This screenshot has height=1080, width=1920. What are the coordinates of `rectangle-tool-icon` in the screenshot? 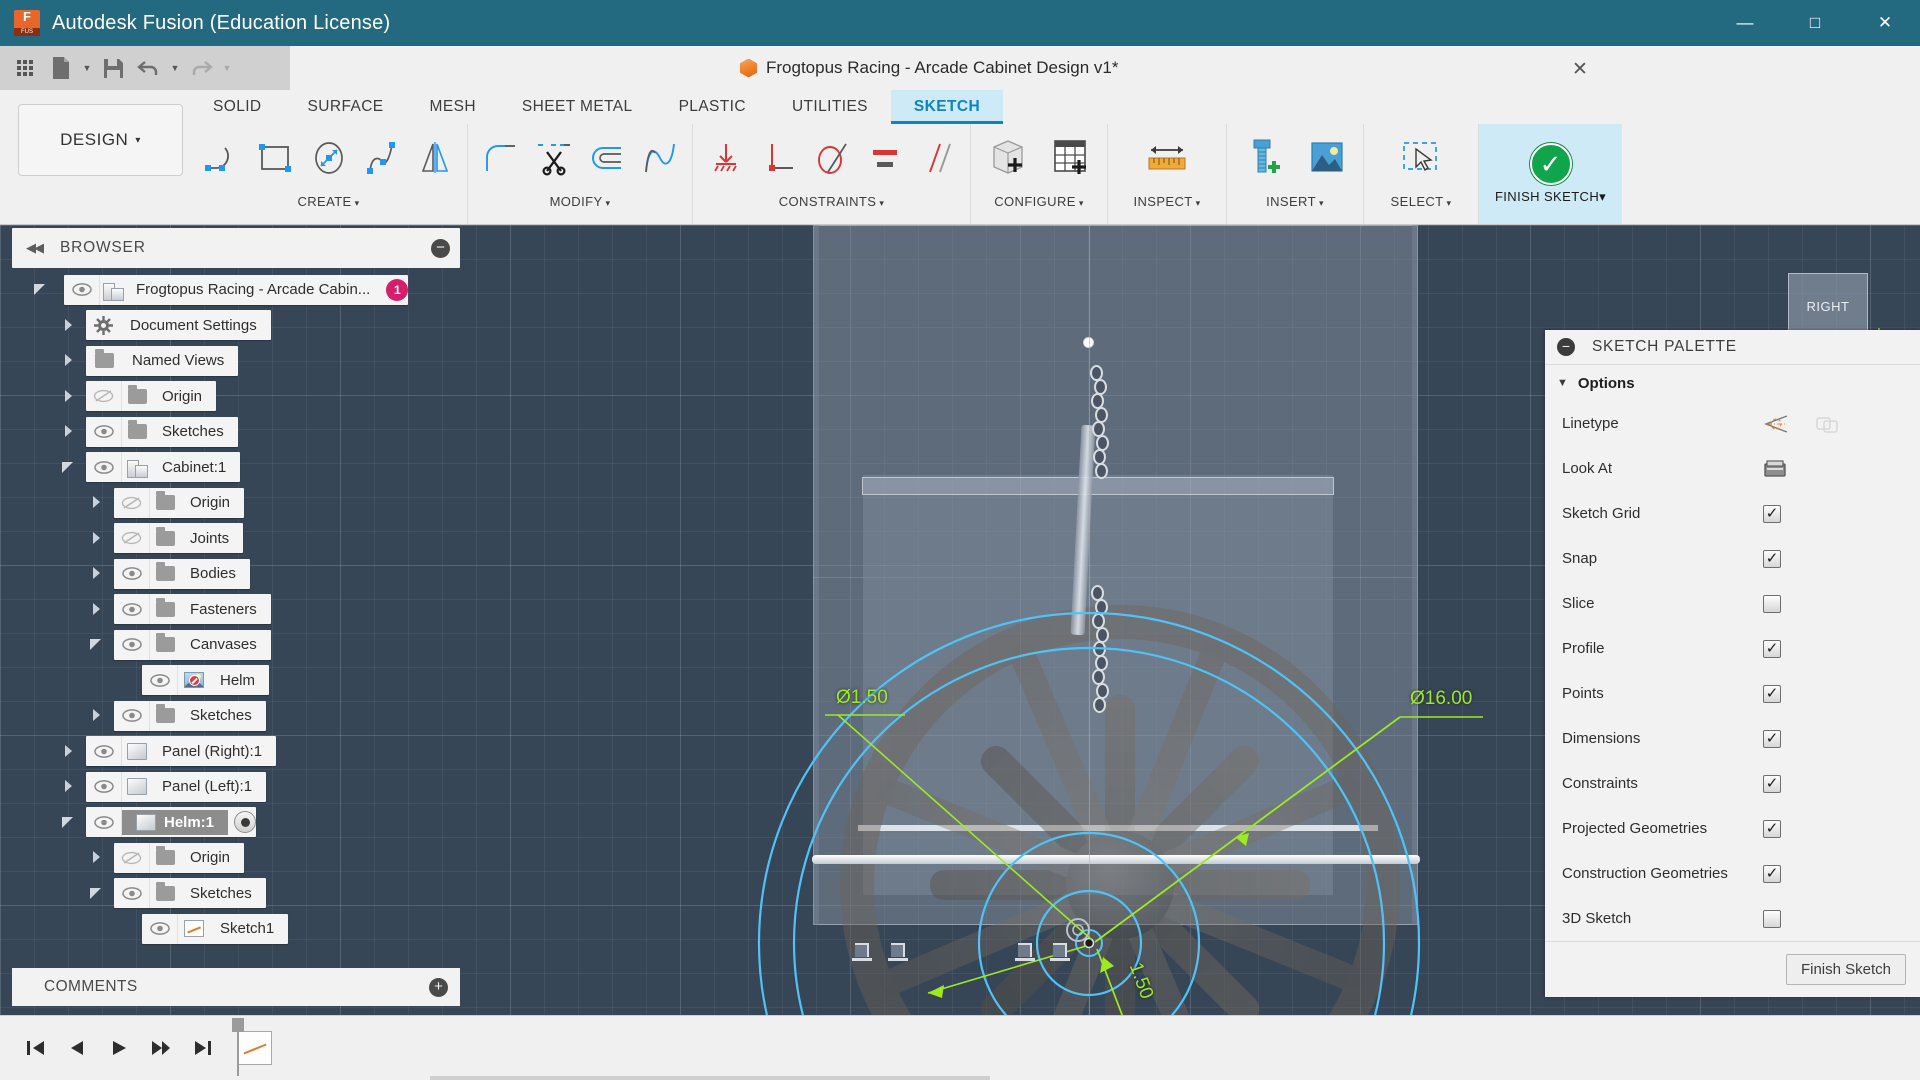 It's located at (275, 158).